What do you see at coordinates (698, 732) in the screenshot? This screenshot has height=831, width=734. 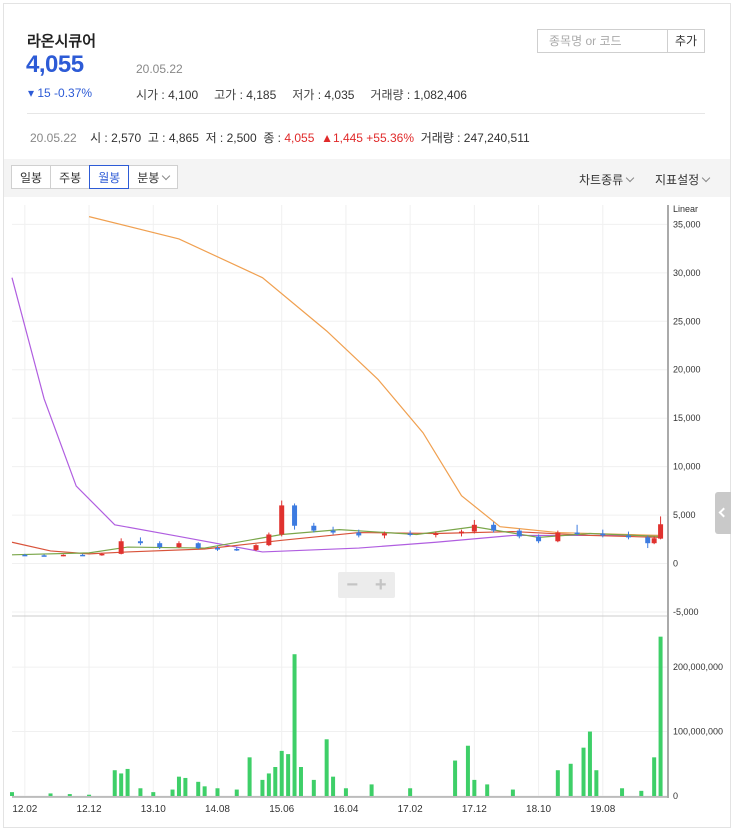 I see `volume-tick-label: 100,000,000` at bounding box center [698, 732].